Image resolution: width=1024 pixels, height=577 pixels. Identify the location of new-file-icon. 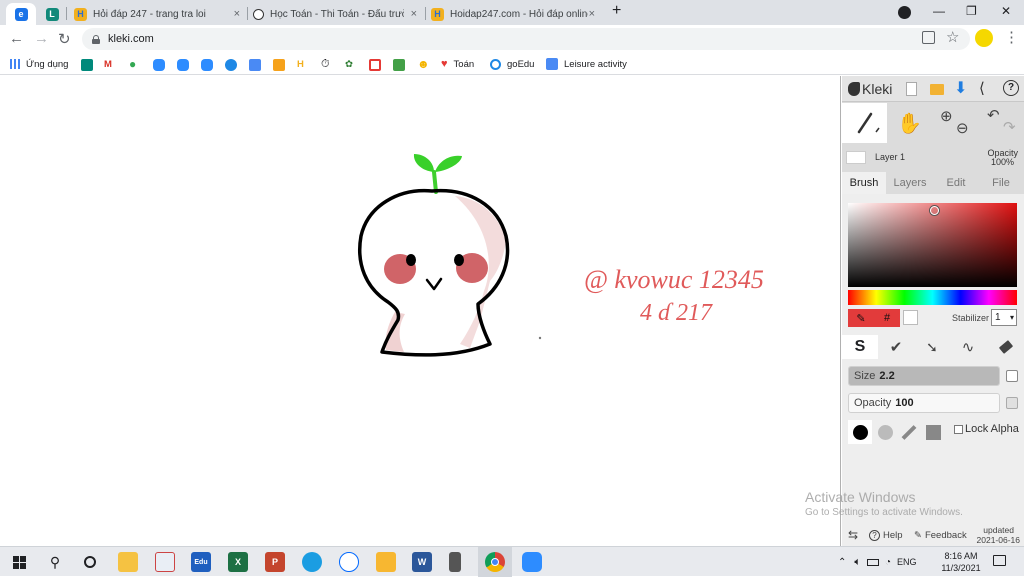
(911, 89).